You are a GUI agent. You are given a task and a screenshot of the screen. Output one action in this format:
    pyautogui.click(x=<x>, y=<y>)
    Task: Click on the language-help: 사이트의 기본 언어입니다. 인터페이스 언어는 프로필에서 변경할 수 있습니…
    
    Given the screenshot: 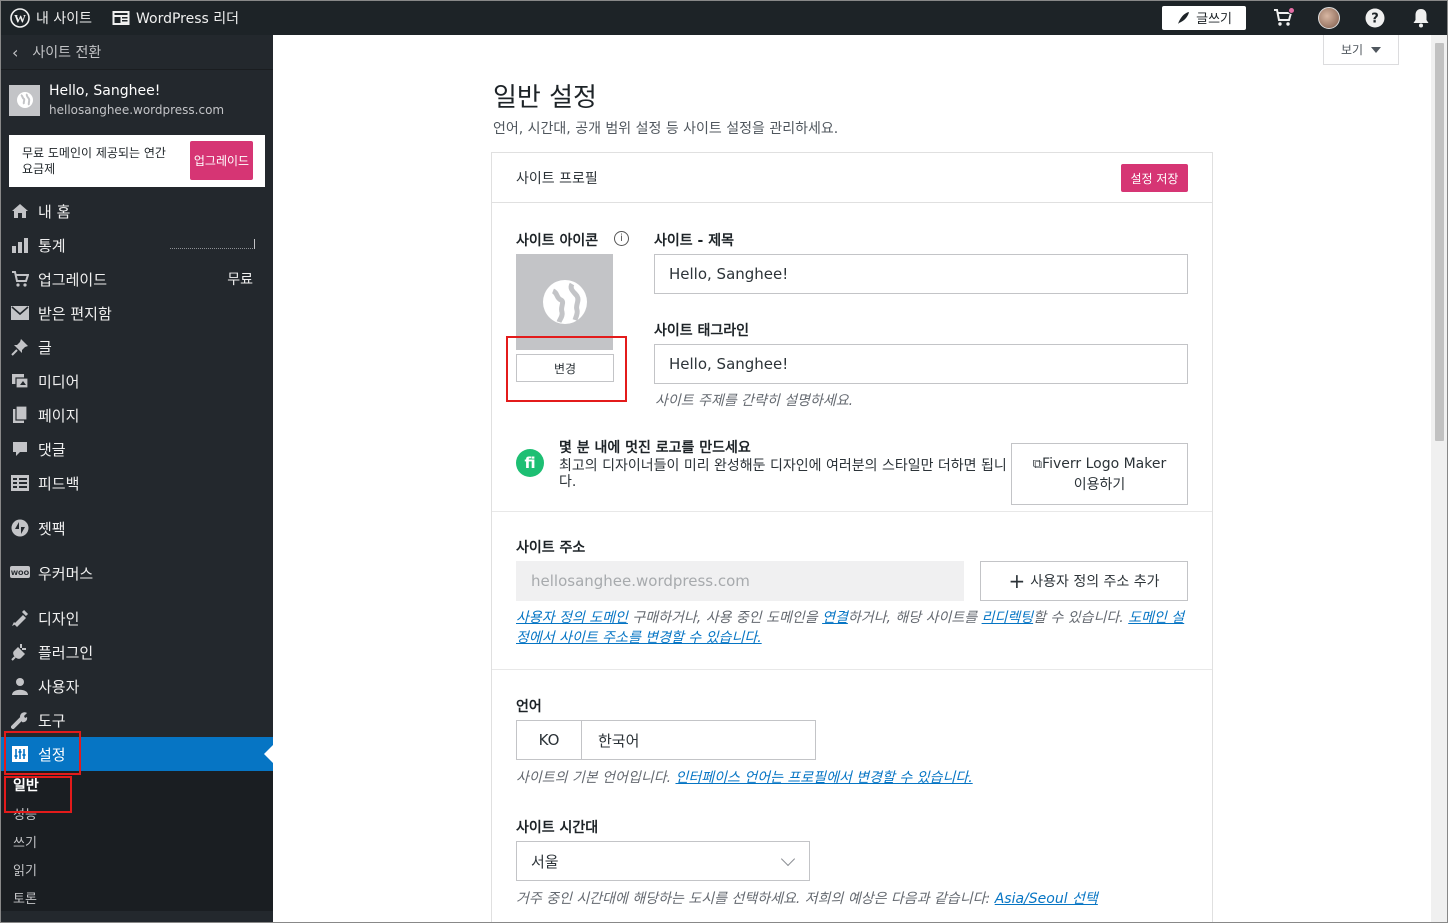 What is the action you would take?
    pyautogui.click(x=744, y=778)
    